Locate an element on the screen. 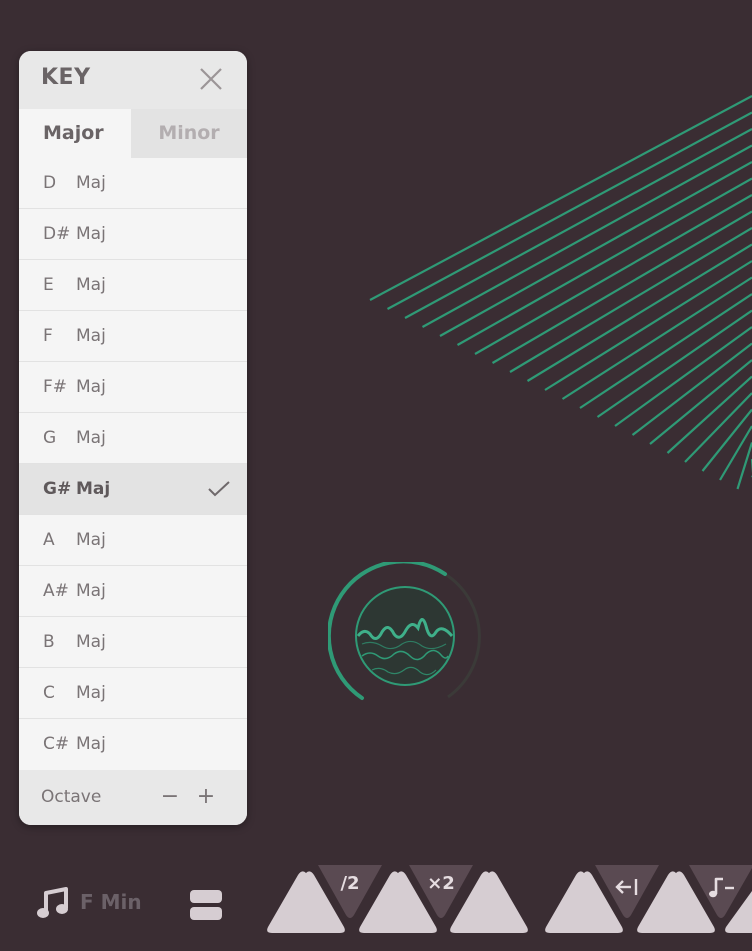  key-item-f-sharp: F# Maj is located at coordinates (133, 387).